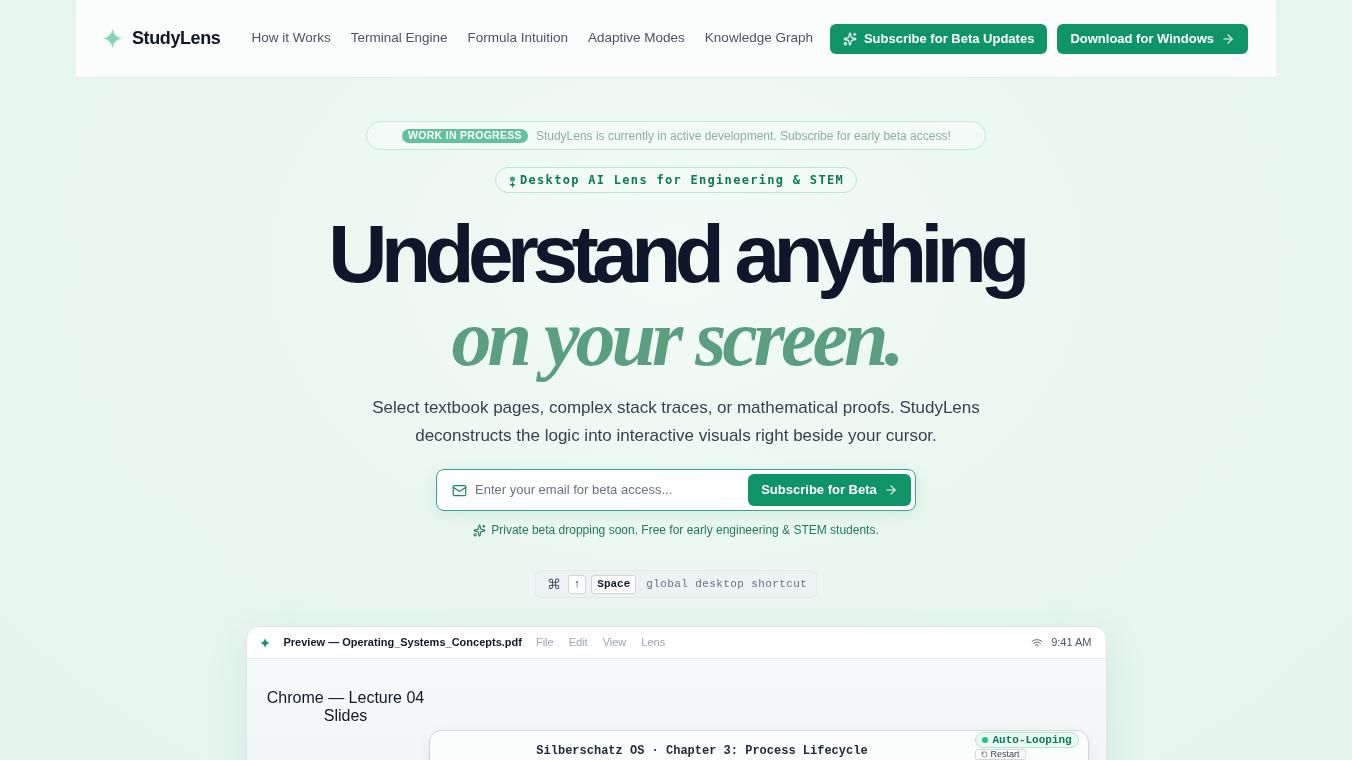 This screenshot has width=1352, height=760. What do you see at coordinates (984, 754) in the screenshot?
I see `restart-icon` at bounding box center [984, 754].